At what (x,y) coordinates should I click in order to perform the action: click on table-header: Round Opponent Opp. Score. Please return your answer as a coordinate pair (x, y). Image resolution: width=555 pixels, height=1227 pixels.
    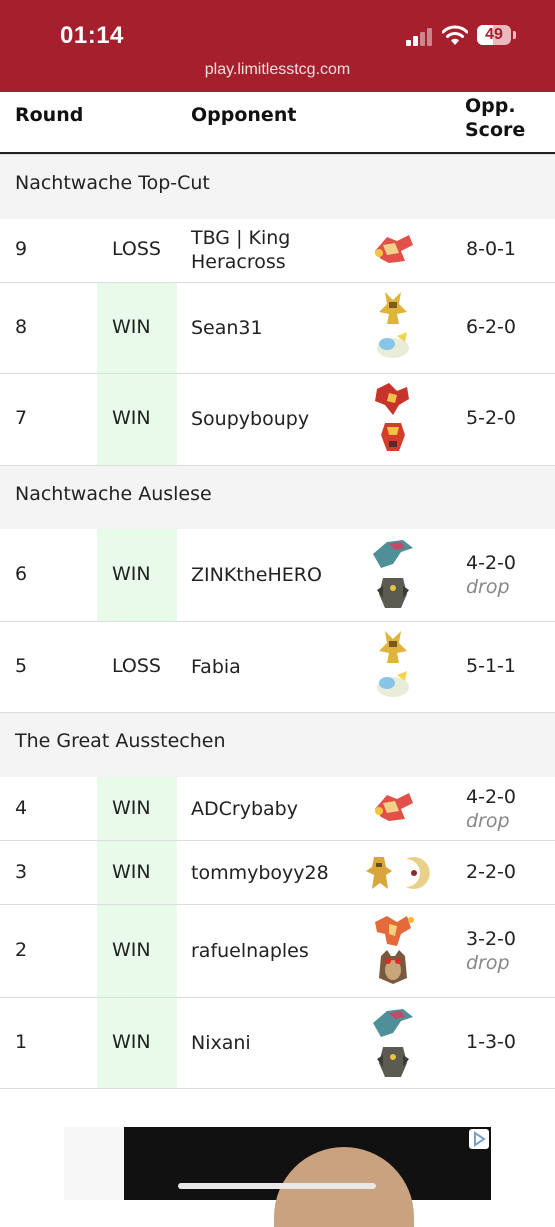
    Looking at the image, I should click on (277, 123).